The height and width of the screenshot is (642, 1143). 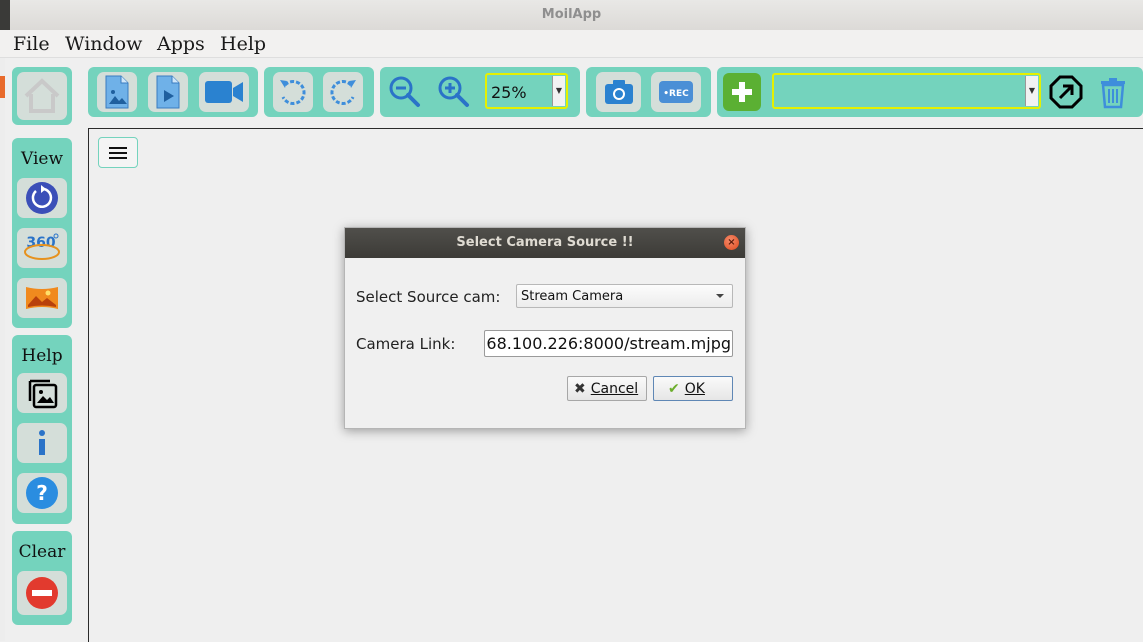 I want to click on help-button: ?, so click(x=42, y=493).